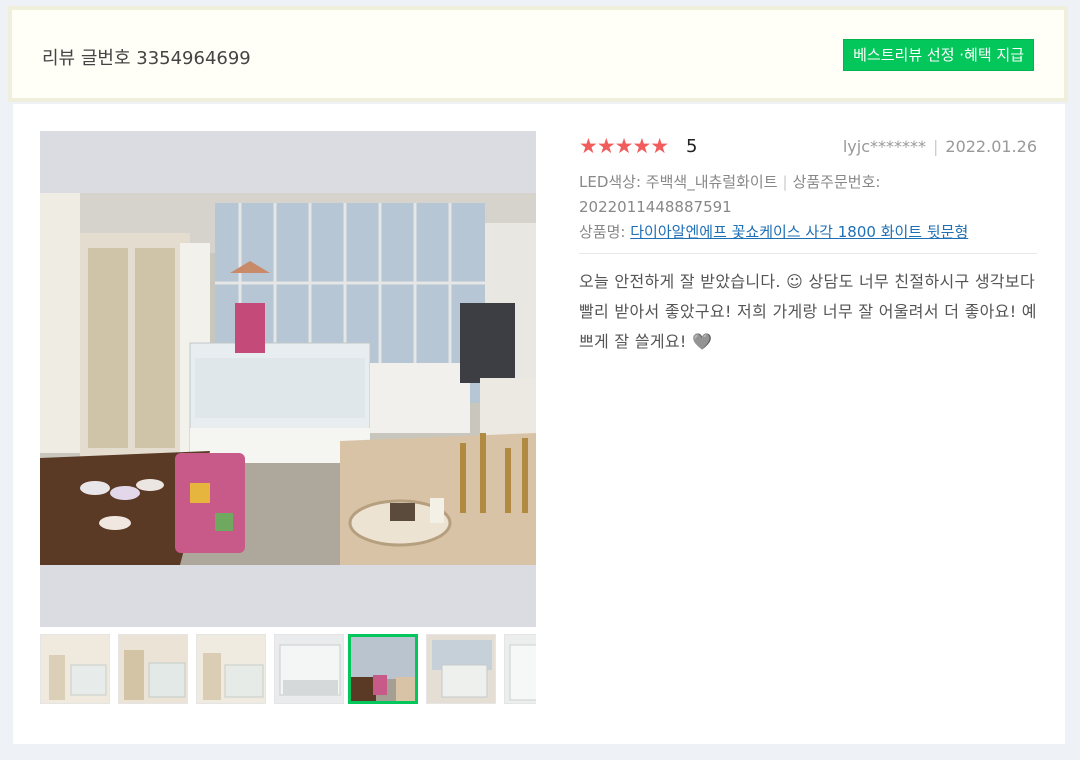  I want to click on product-name-line: 상품명: 다이아알엔에프 꽃쇼케이스 사각 1800 화이트 뒷문형, so click(808, 232).